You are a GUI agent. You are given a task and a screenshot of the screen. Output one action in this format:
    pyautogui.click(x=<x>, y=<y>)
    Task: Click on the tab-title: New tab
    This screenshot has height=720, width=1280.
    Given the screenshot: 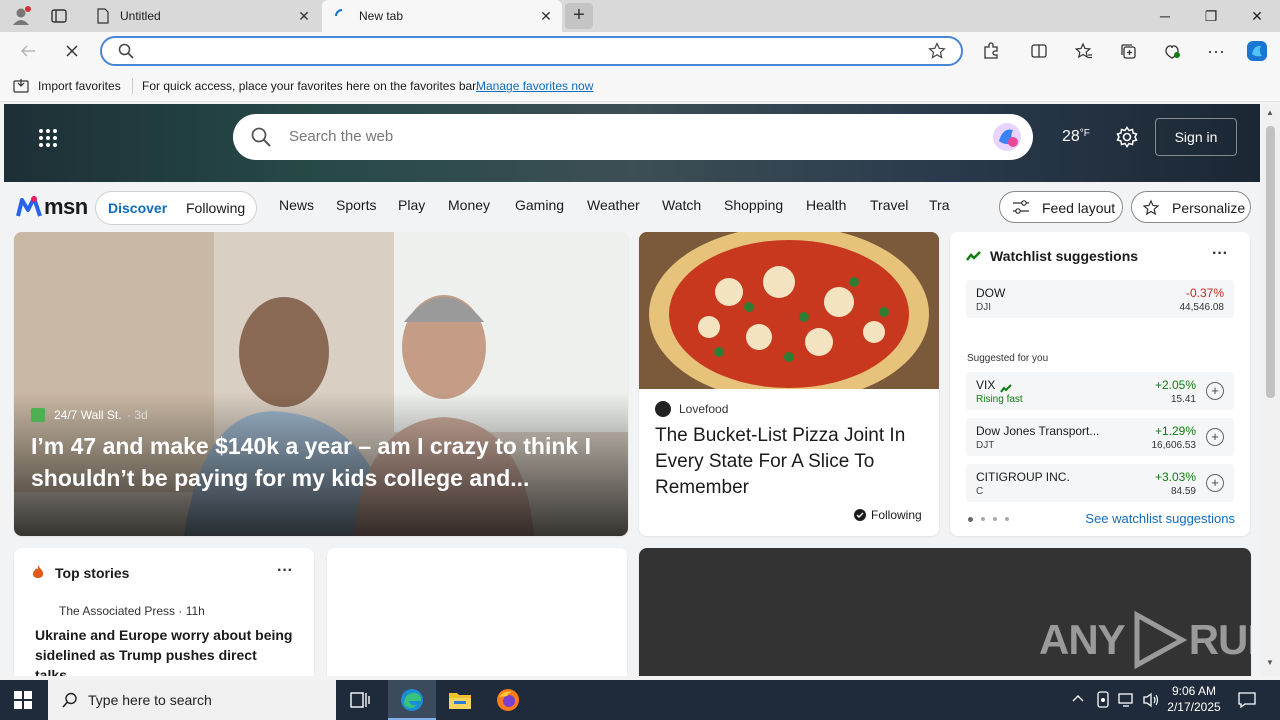 What is the action you would take?
    pyautogui.click(x=381, y=16)
    